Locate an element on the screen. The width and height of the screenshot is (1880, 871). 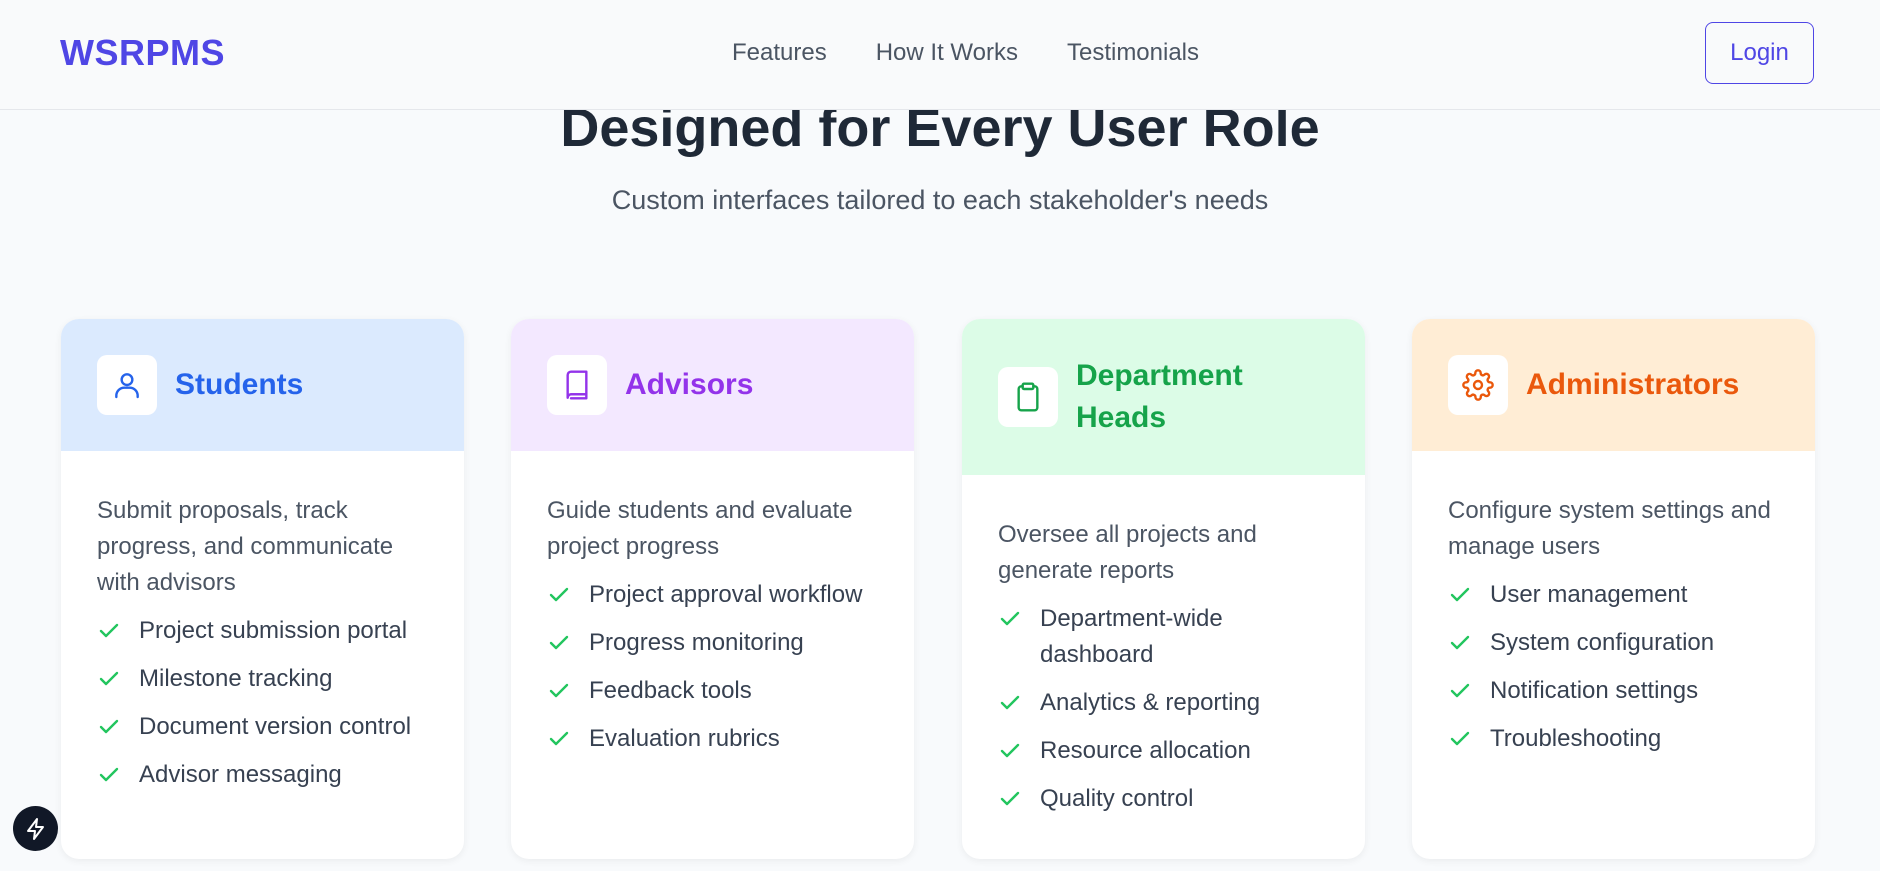
feature-label: Resource allocation is located at coordinates (1145, 750).